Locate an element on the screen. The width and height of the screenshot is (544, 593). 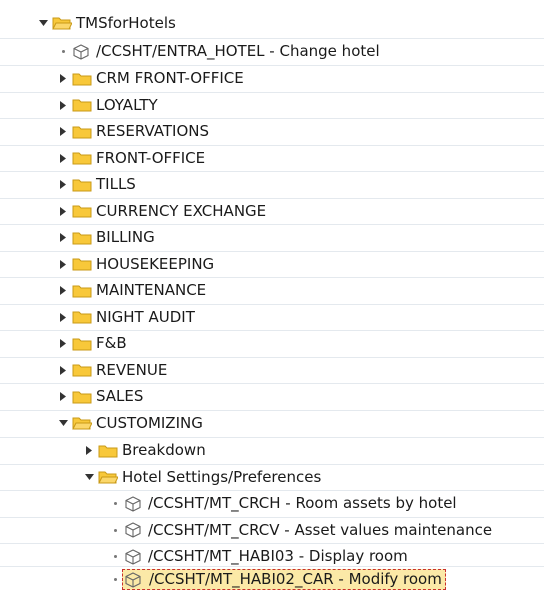
tree-node-transaction: /CCSHT/ENTRA_HOTEL - Change hotel is located at coordinates (272, 51).